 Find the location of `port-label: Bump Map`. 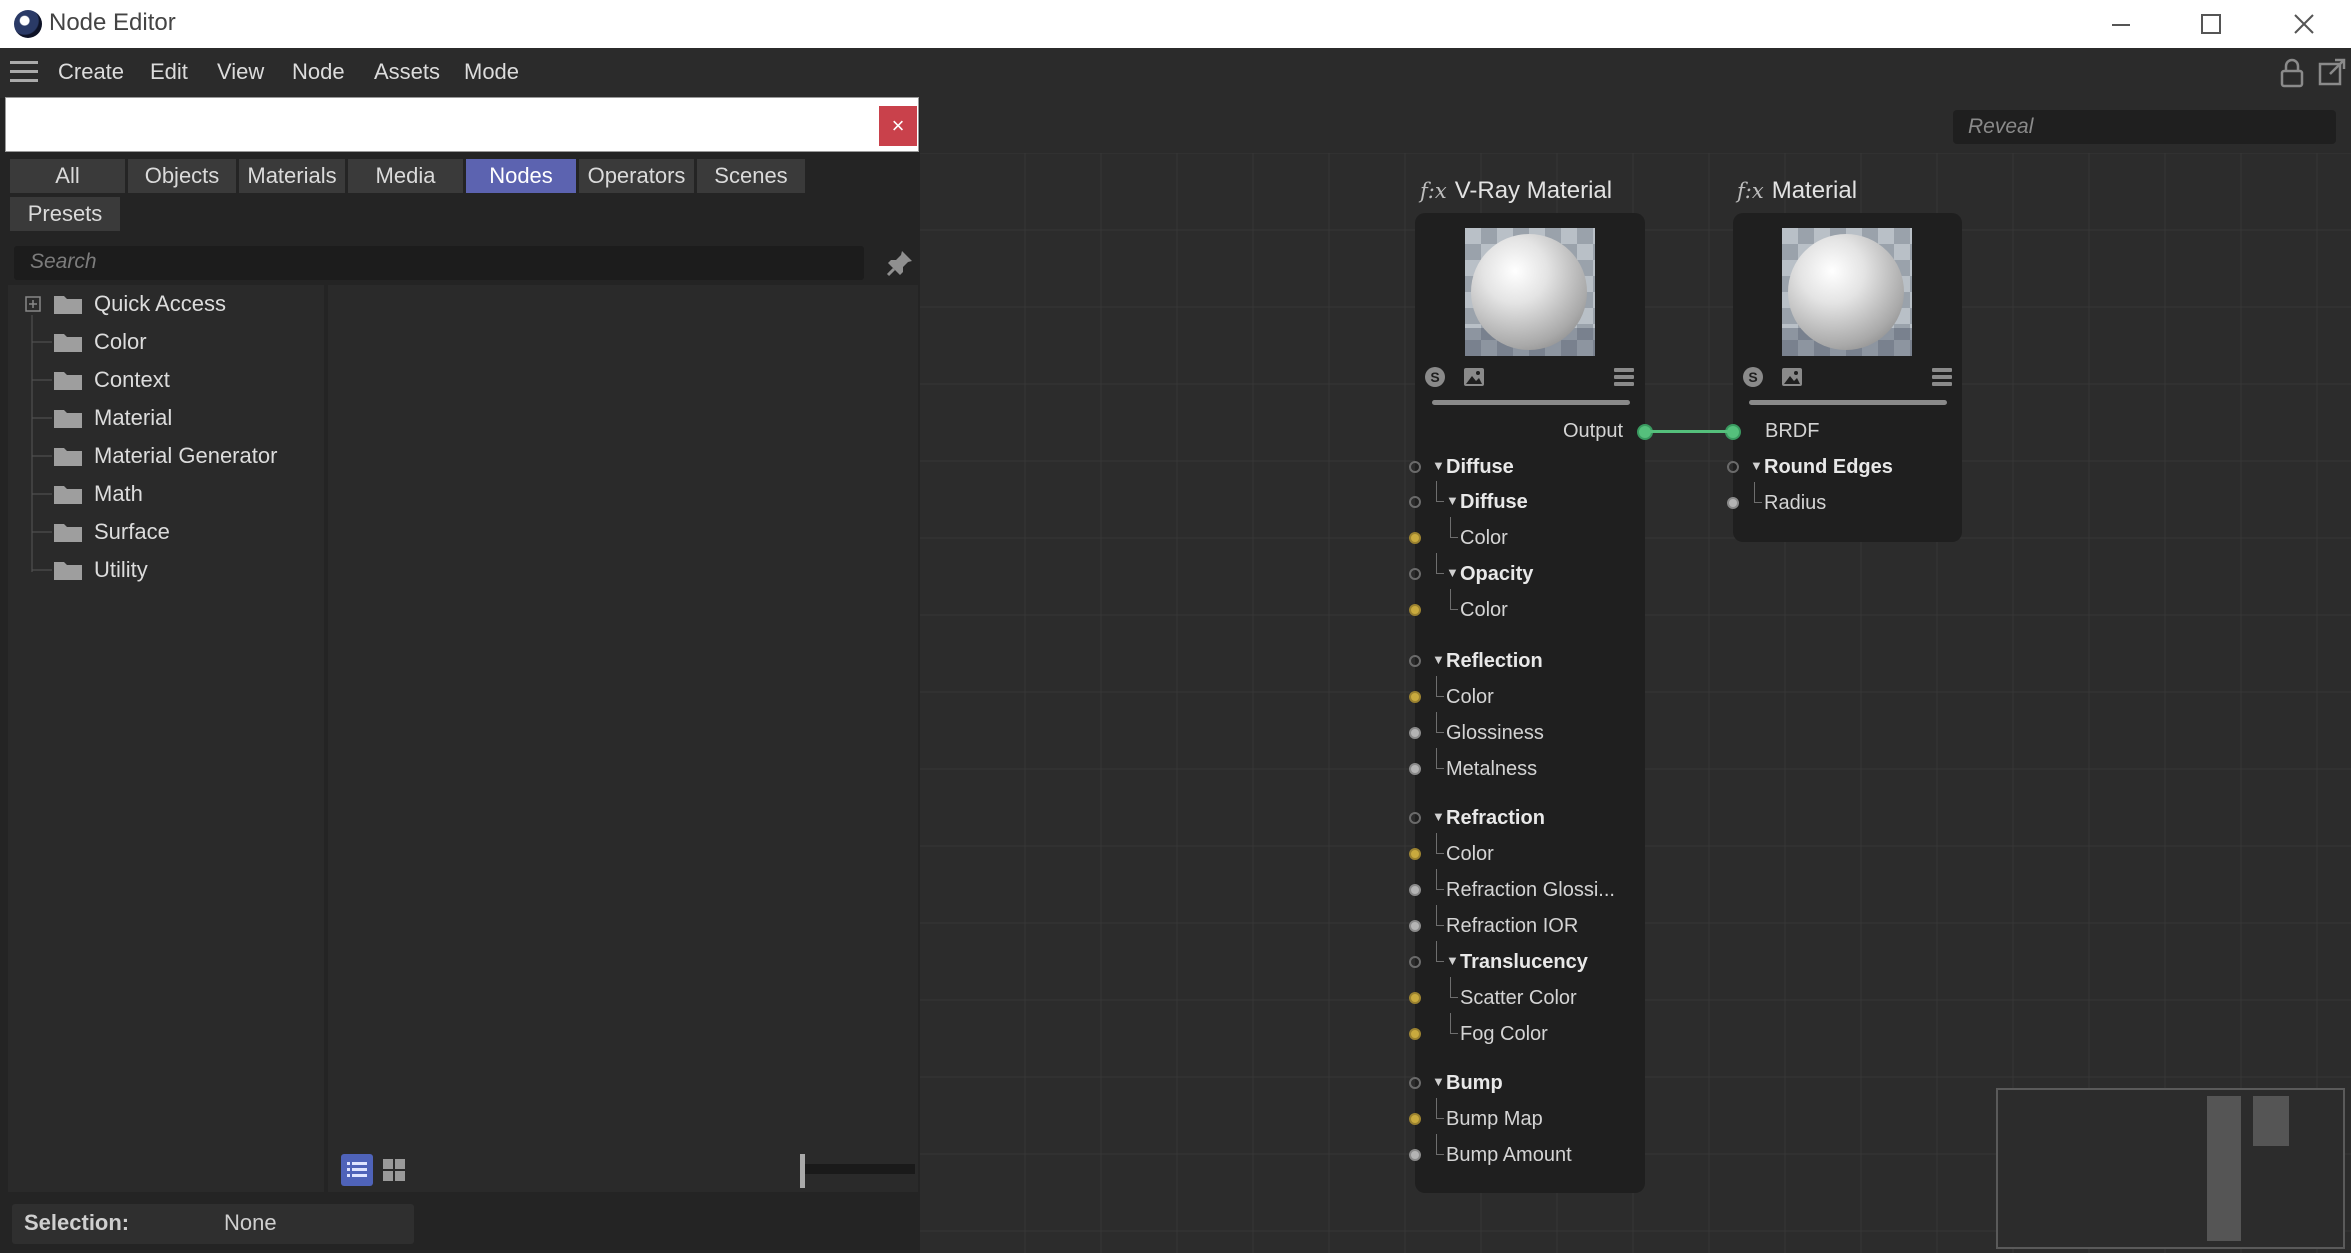

port-label: Bump Map is located at coordinates (1494, 1119).